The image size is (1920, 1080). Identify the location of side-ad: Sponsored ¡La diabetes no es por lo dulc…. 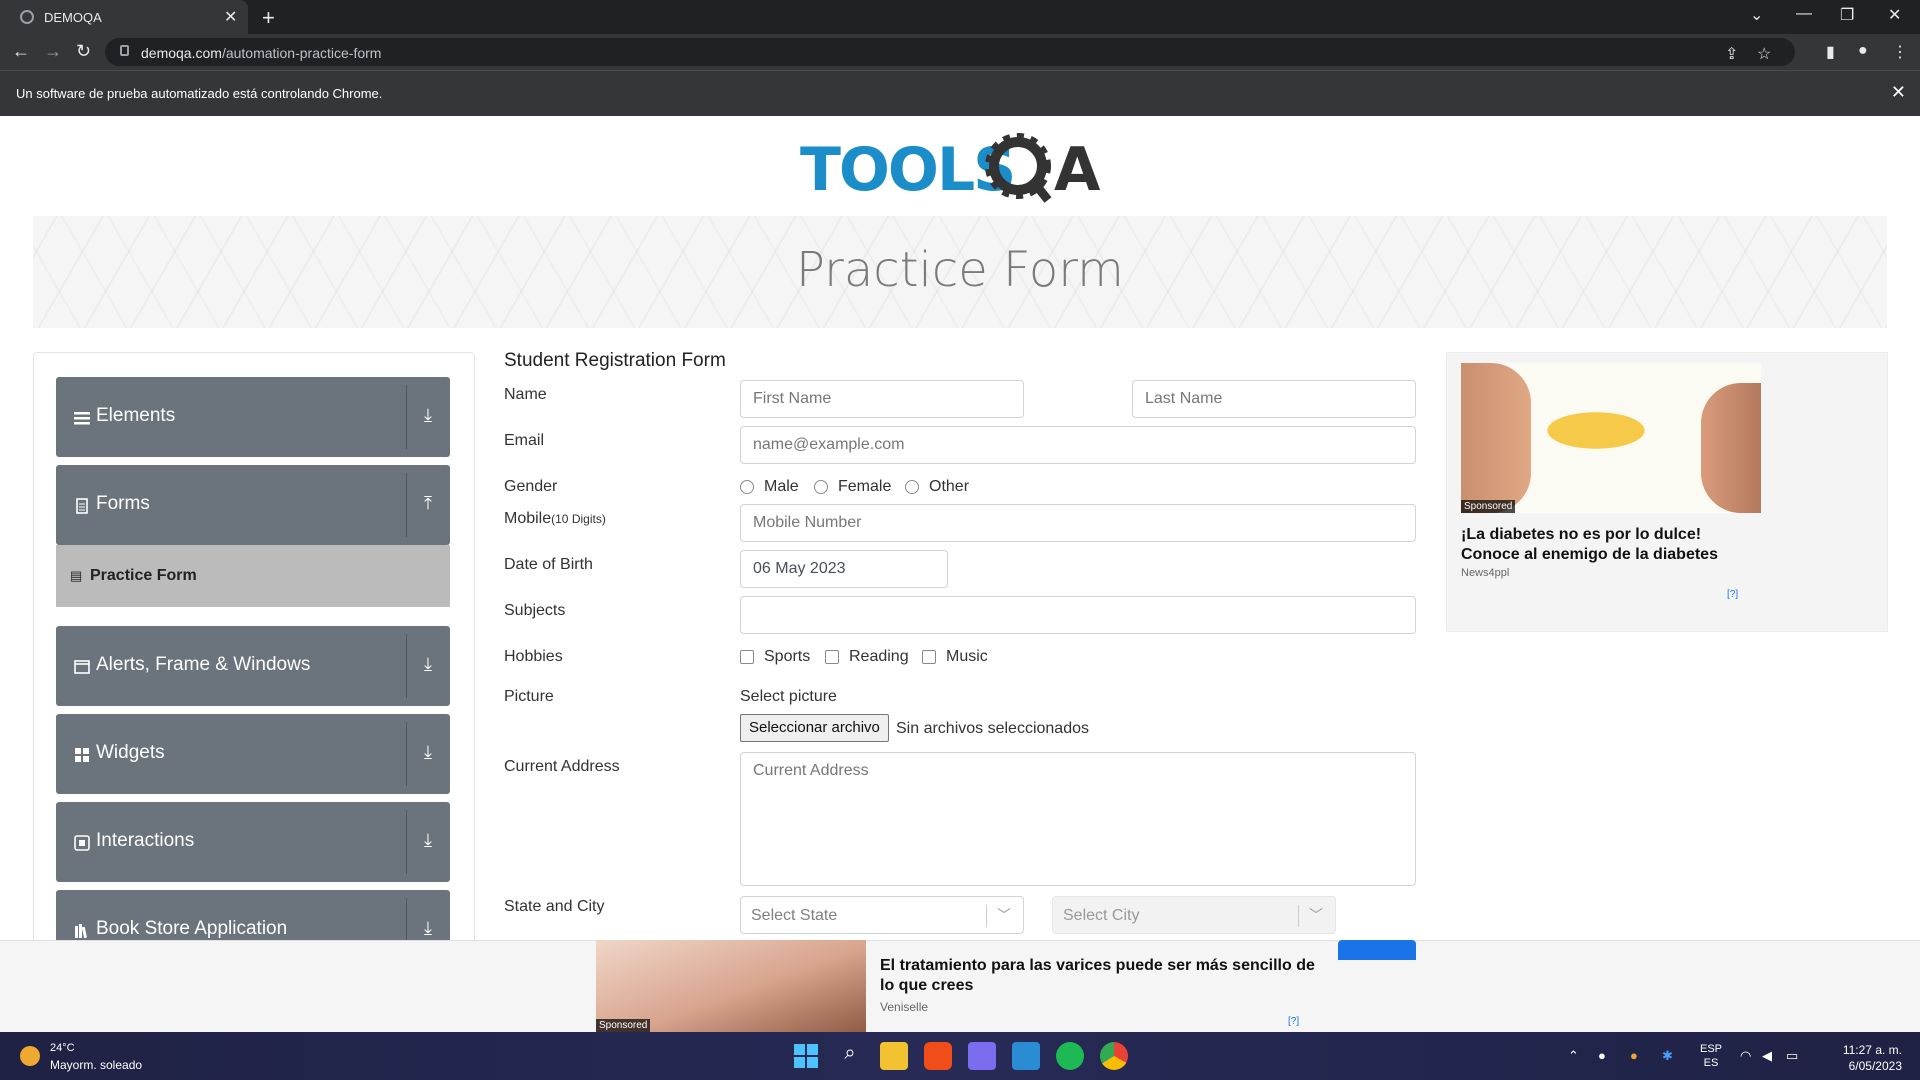
(1667, 492).